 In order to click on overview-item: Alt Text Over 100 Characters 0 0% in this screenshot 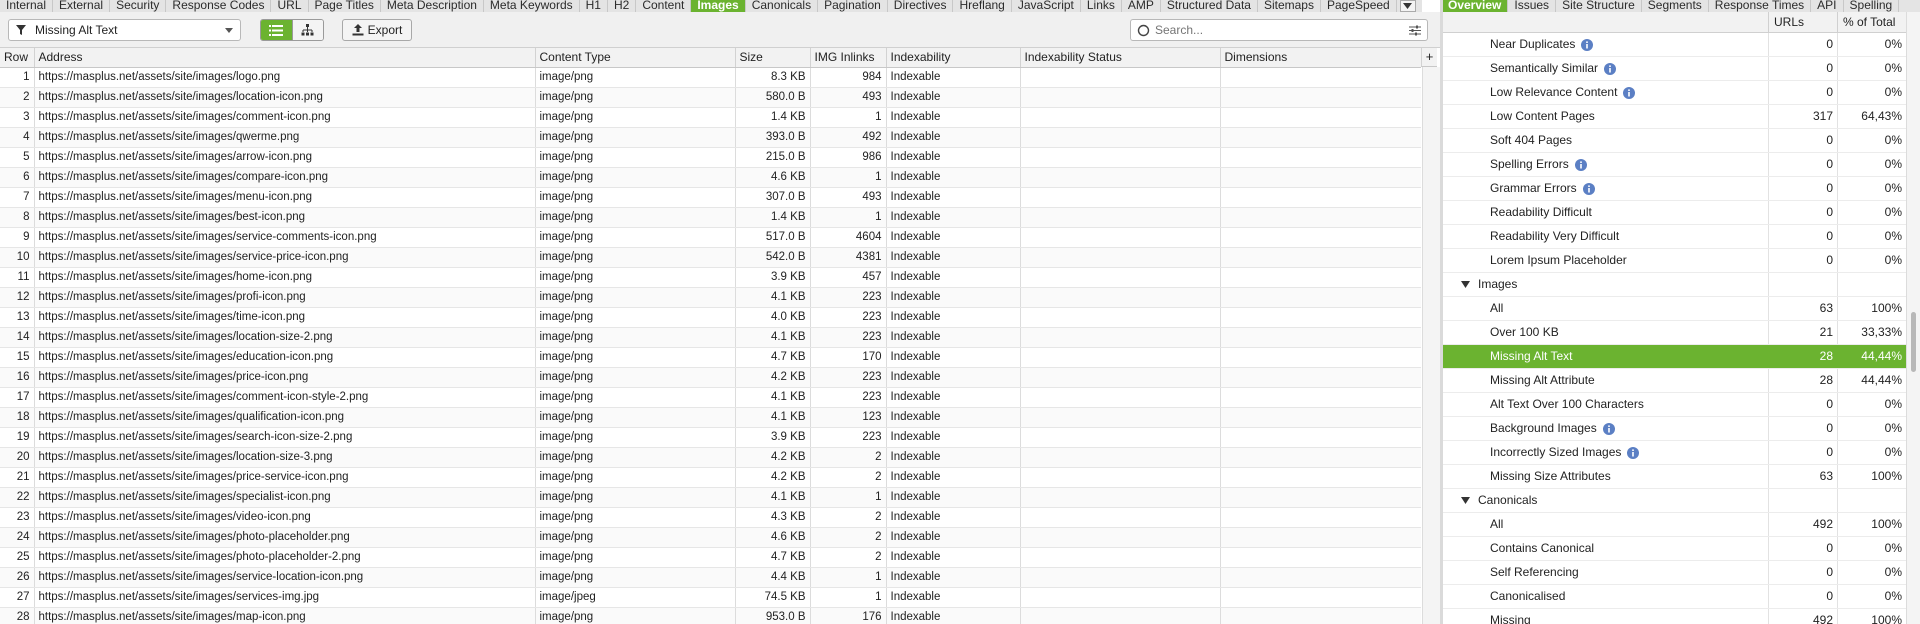, I will do `click(1681, 405)`.